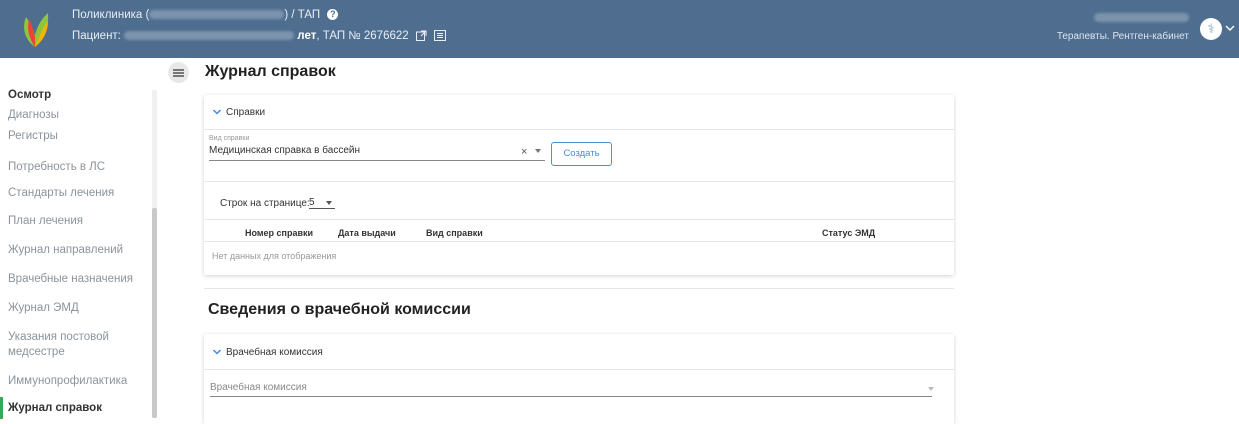 This screenshot has height=424, width=1239. What do you see at coordinates (246, 112) in the screenshot?
I see `certificates-section-title: Справки` at bounding box center [246, 112].